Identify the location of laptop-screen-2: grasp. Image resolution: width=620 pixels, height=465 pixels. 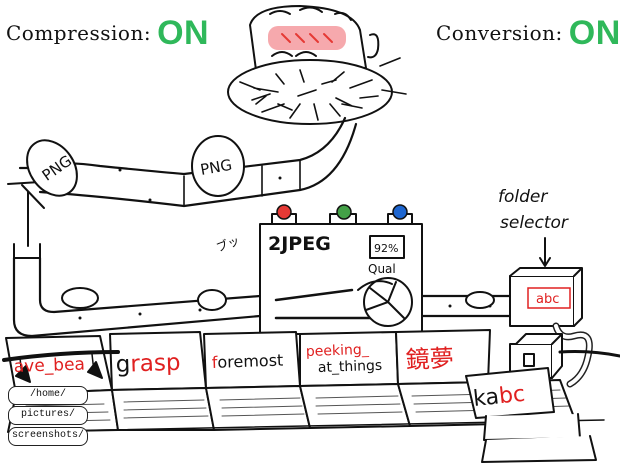
(148, 364).